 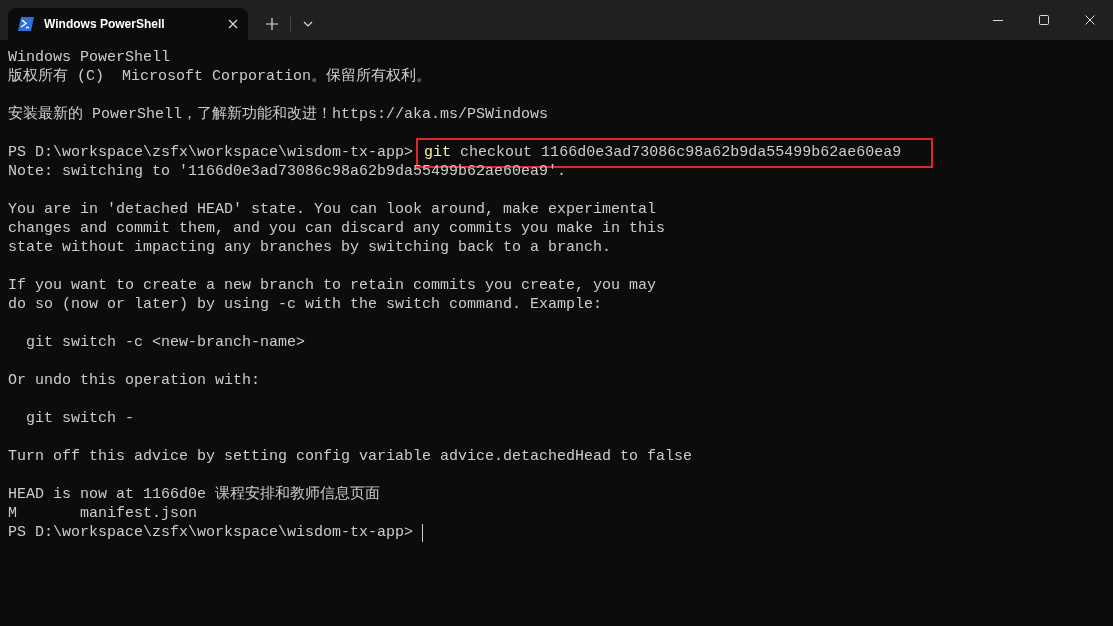 I want to click on output-line: Or undo this operation with:, so click(x=134, y=380).